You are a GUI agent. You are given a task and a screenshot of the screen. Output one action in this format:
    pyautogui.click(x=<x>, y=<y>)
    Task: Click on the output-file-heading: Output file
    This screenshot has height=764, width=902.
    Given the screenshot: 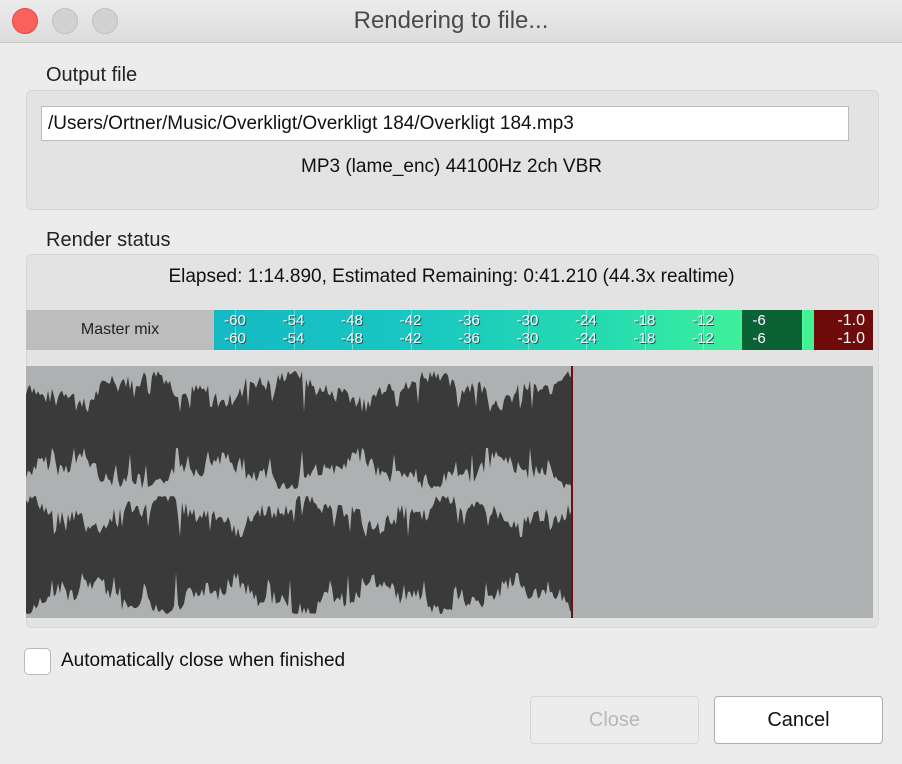 What is the action you would take?
    pyautogui.click(x=92, y=75)
    